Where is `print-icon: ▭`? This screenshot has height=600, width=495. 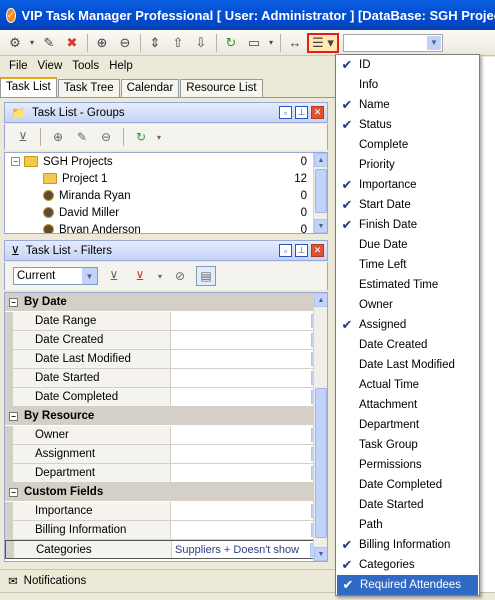
print-icon: ▭ is located at coordinates (254, 43).